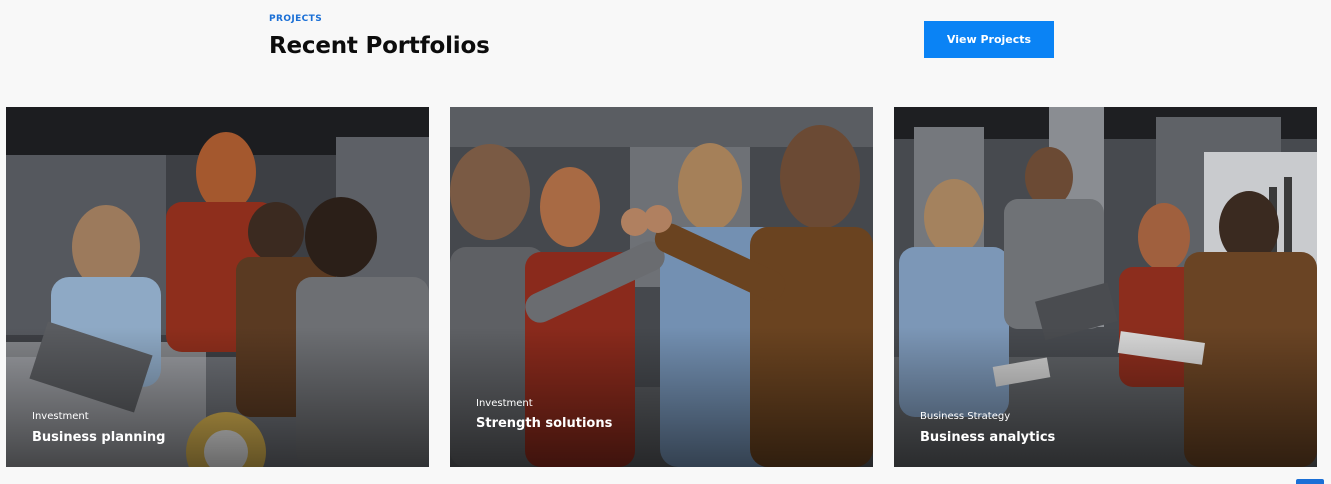 The width and height of the screenshot is (1331, 484). What do you see at coordinates (987, 437) in the screenshot?
I see `portfolio-title: Business analytics` at bounding box center [987, 437].